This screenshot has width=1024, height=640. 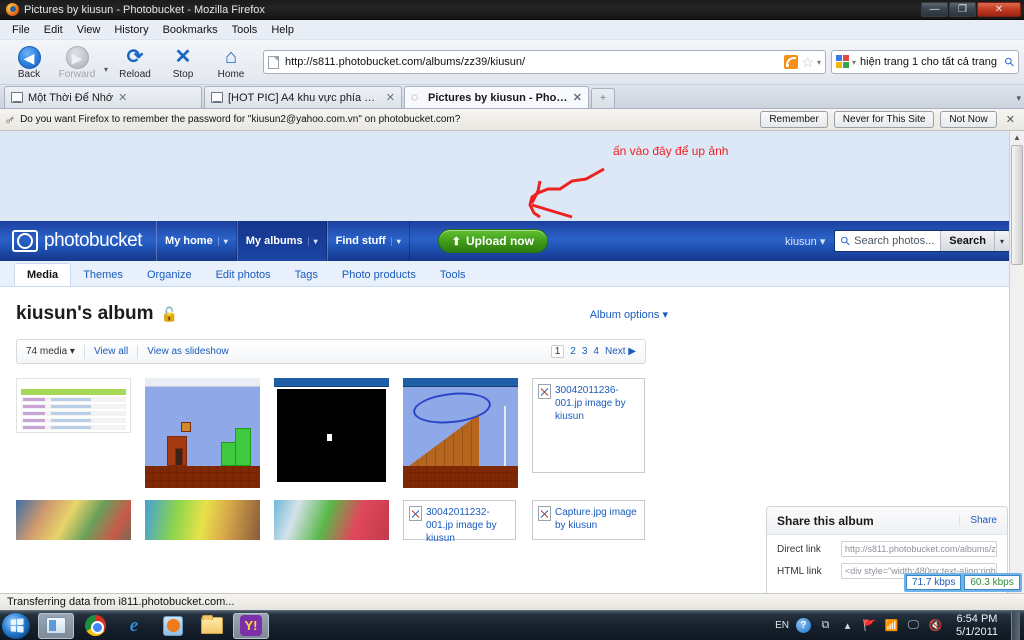 What do you see at coordinates (967, 241) in the screenshot?
I see `photo-search-button: Search` at bounding box center [967, 241].